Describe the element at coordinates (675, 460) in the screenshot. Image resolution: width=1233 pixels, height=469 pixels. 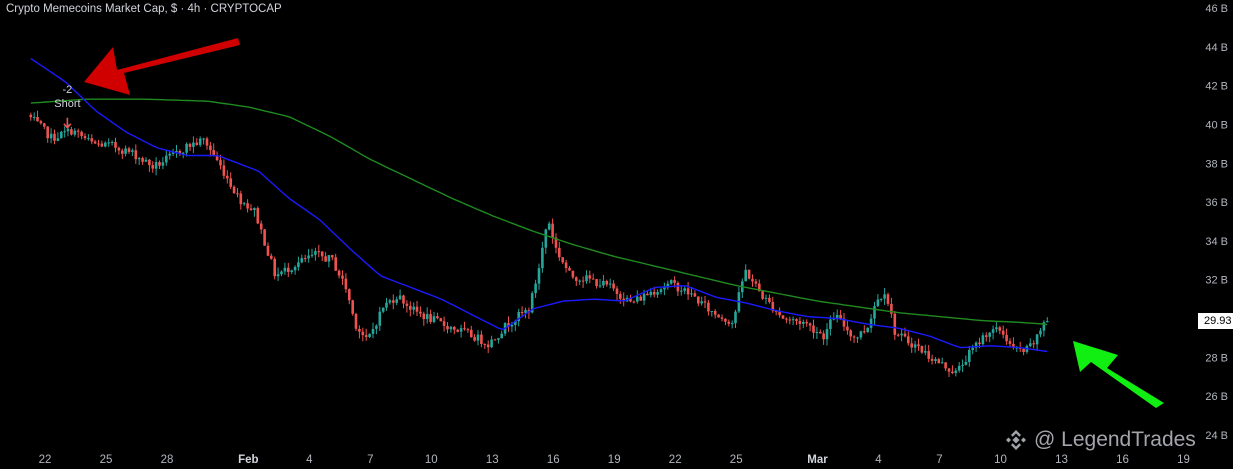
I see `x-tick-label: 22` at that location.